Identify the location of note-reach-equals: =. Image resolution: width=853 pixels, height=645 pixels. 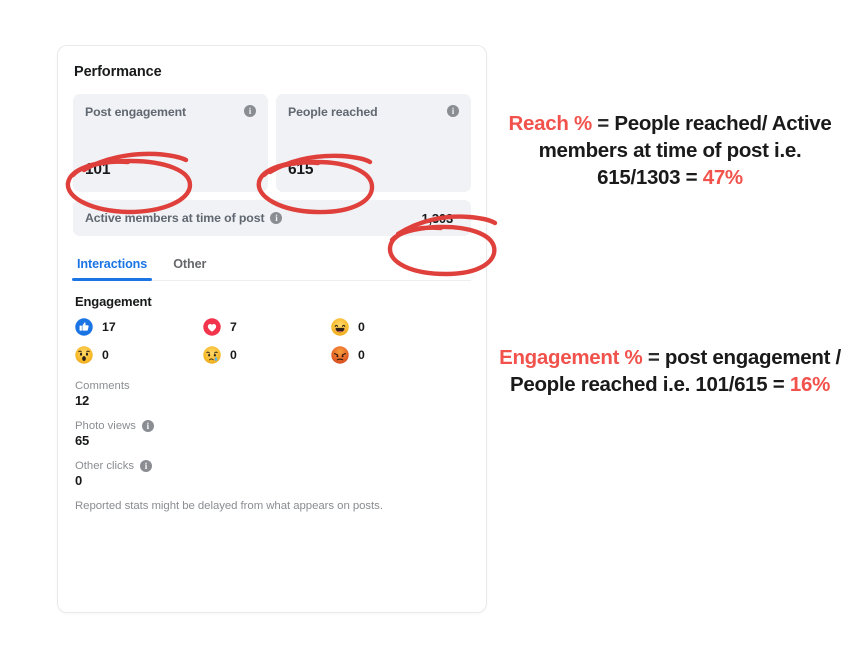
(603, 123).